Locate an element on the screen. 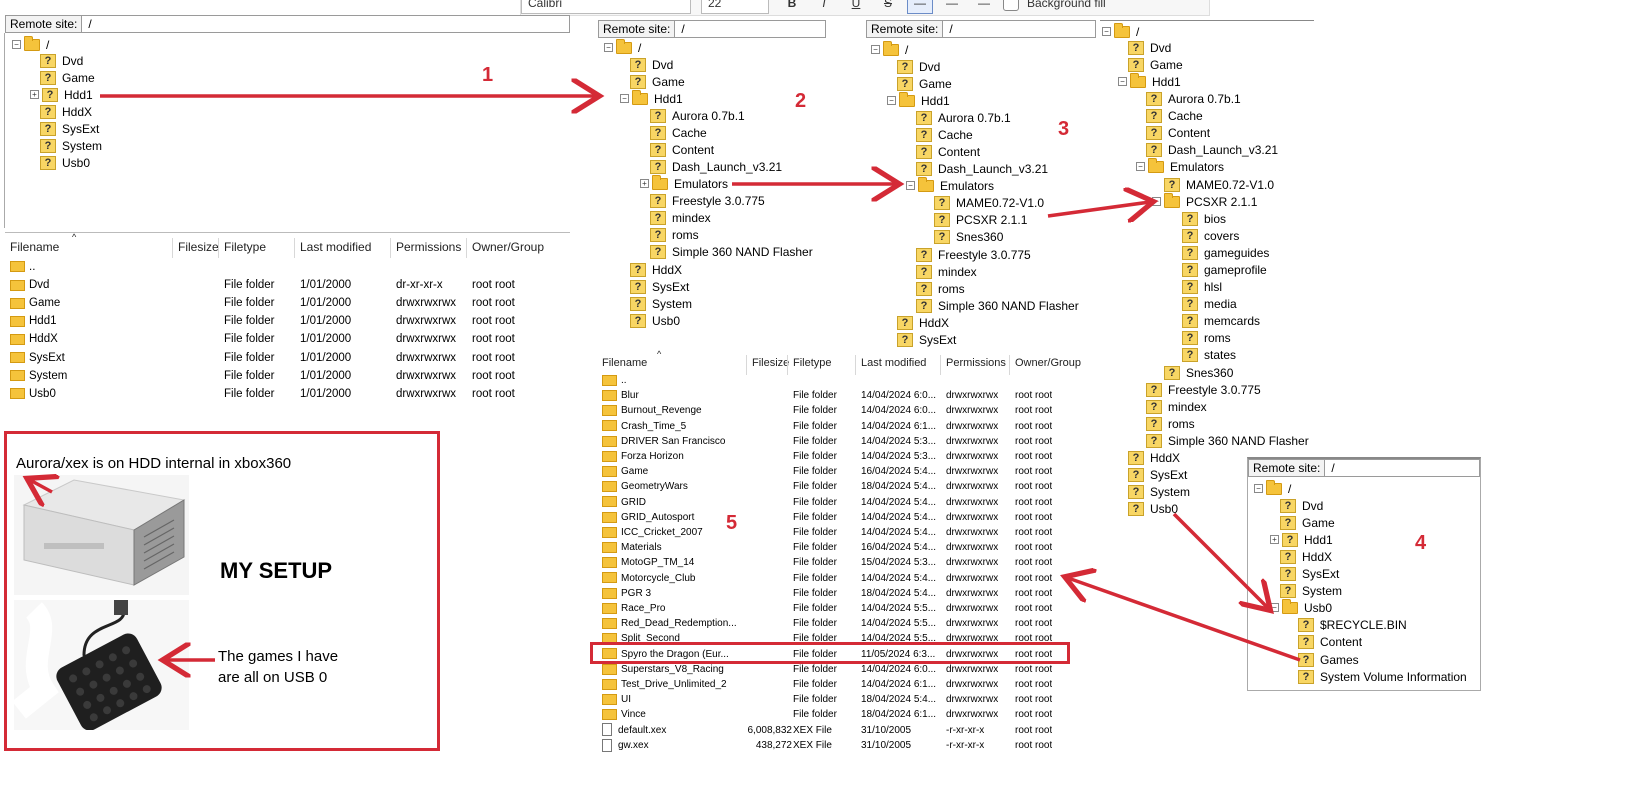 This screenshot has height=797, width=1649. tree-node: ? PCSXR 2.1.1 is located at coordinates (980, 219).